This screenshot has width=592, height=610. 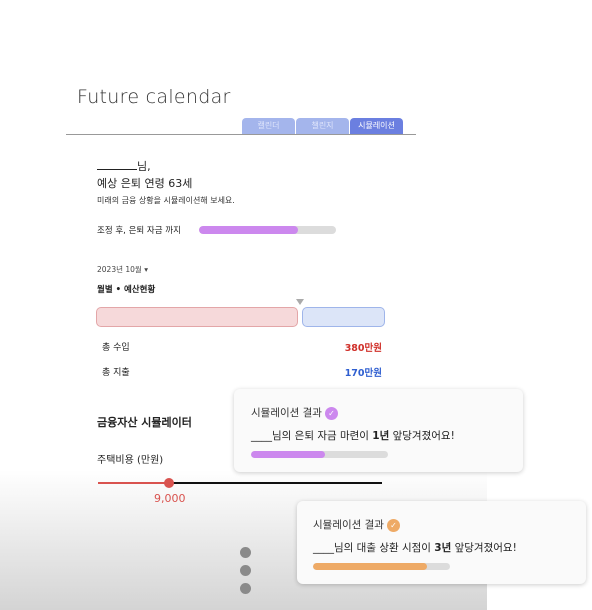 What do you see at coordinates (363, 348) in the screenshot?
I see `income-value: 380만원` at bounding box center [363, 348].